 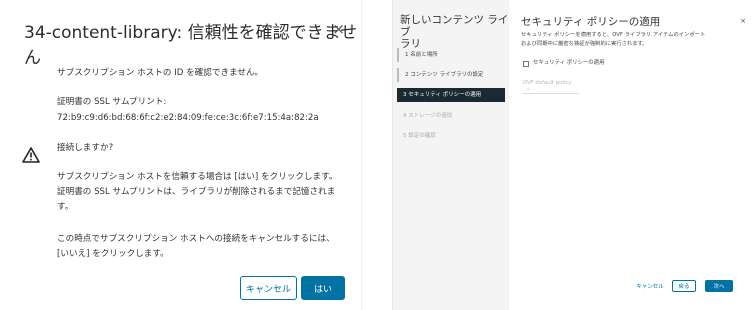 What do you see at coordinates (451, 75) in the screenshot?
I see `step-library-settings: 2 コンテンツ ライブラリの設定` at bounding box center [451, 75].